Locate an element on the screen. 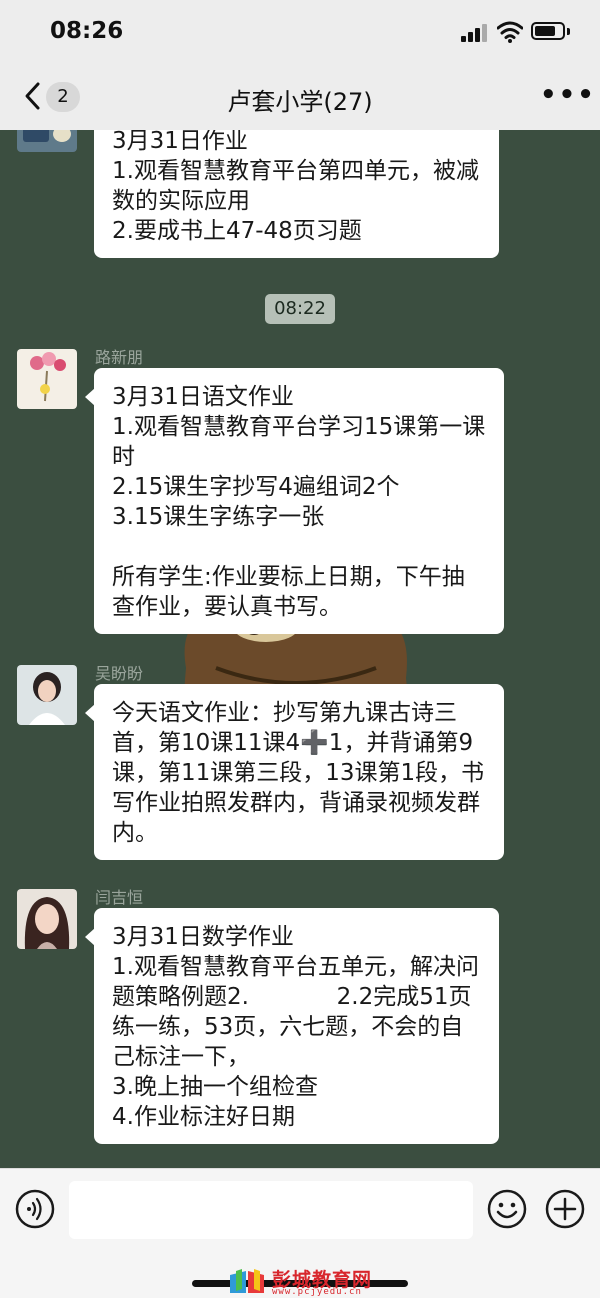  status-time: 08:26 is located at coordinates (87, 31).